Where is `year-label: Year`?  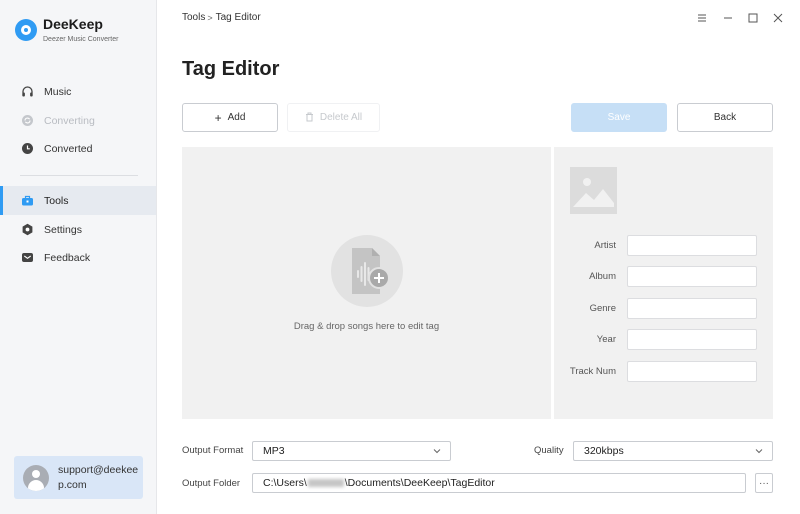
year-label: Year is located at coordinates (606, 339).